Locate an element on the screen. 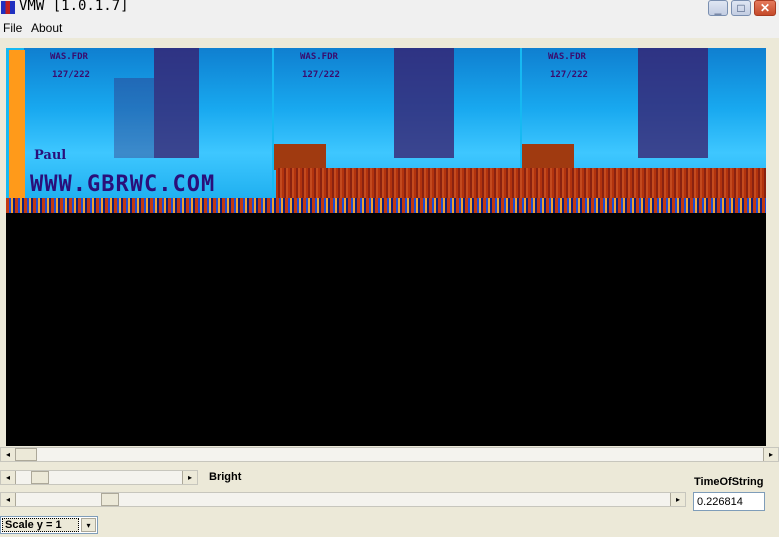 The width and height of the screenshot is (779, 537). bright-label: Bright is located at coordinates (225, 477).